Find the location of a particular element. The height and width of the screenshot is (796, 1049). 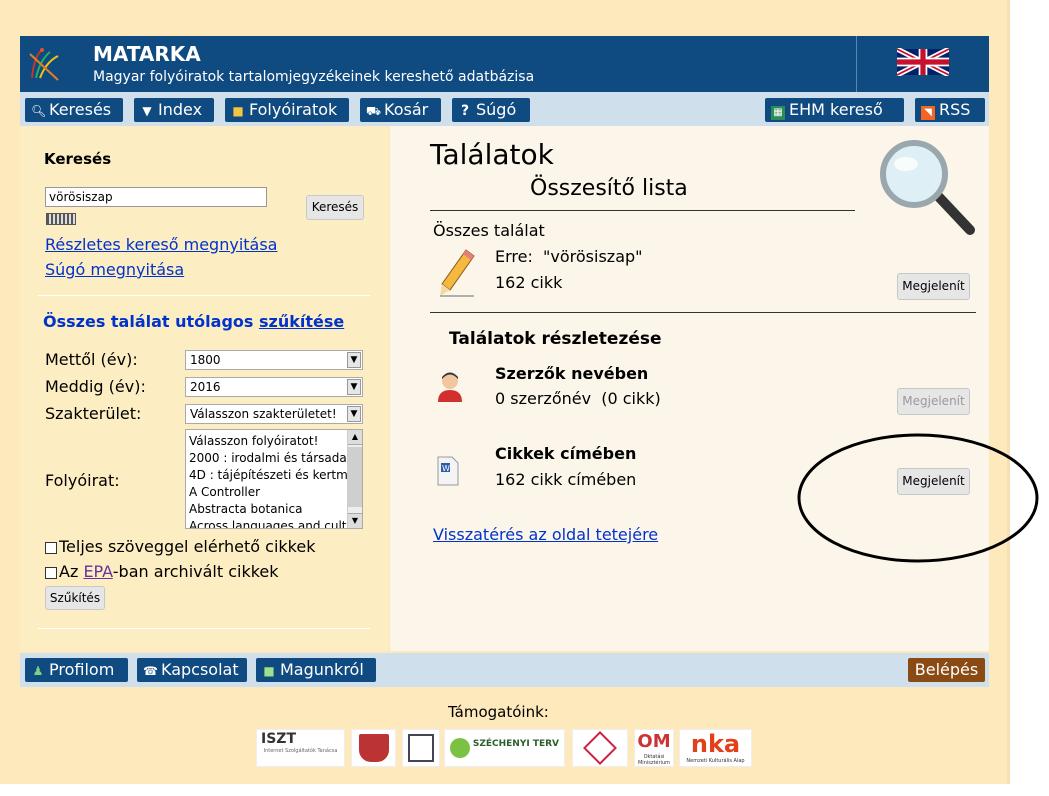

query-value: "vörösiszap" is located at coordinates (593, 256).